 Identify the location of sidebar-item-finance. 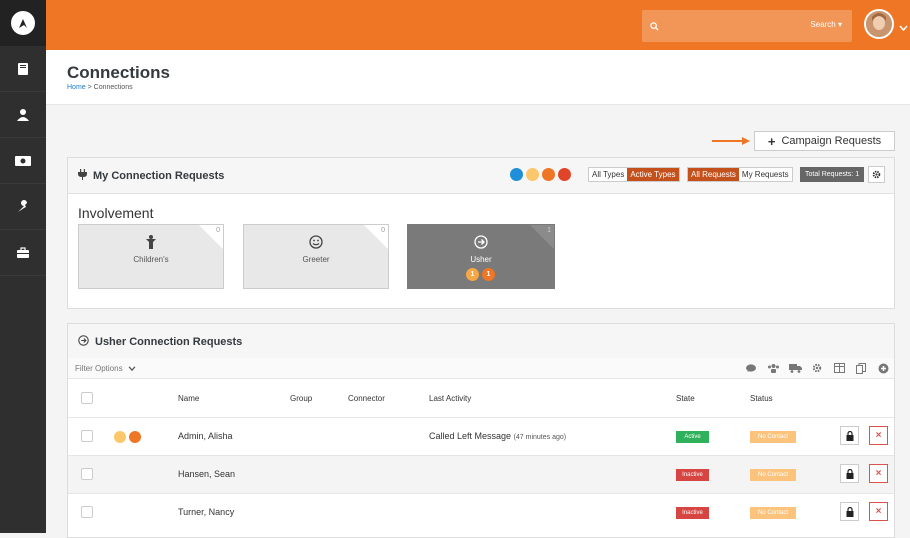
(23, 161).